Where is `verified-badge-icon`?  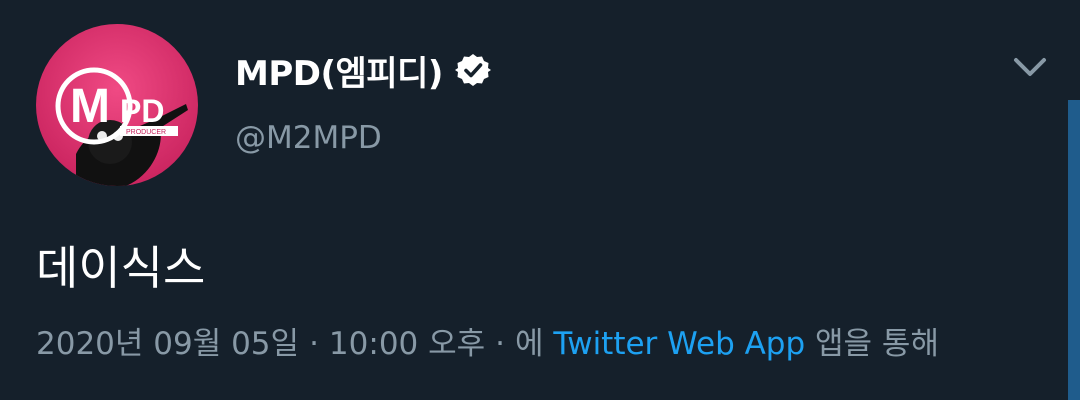
verified-badge-icon is located at coordinates (472, 70).